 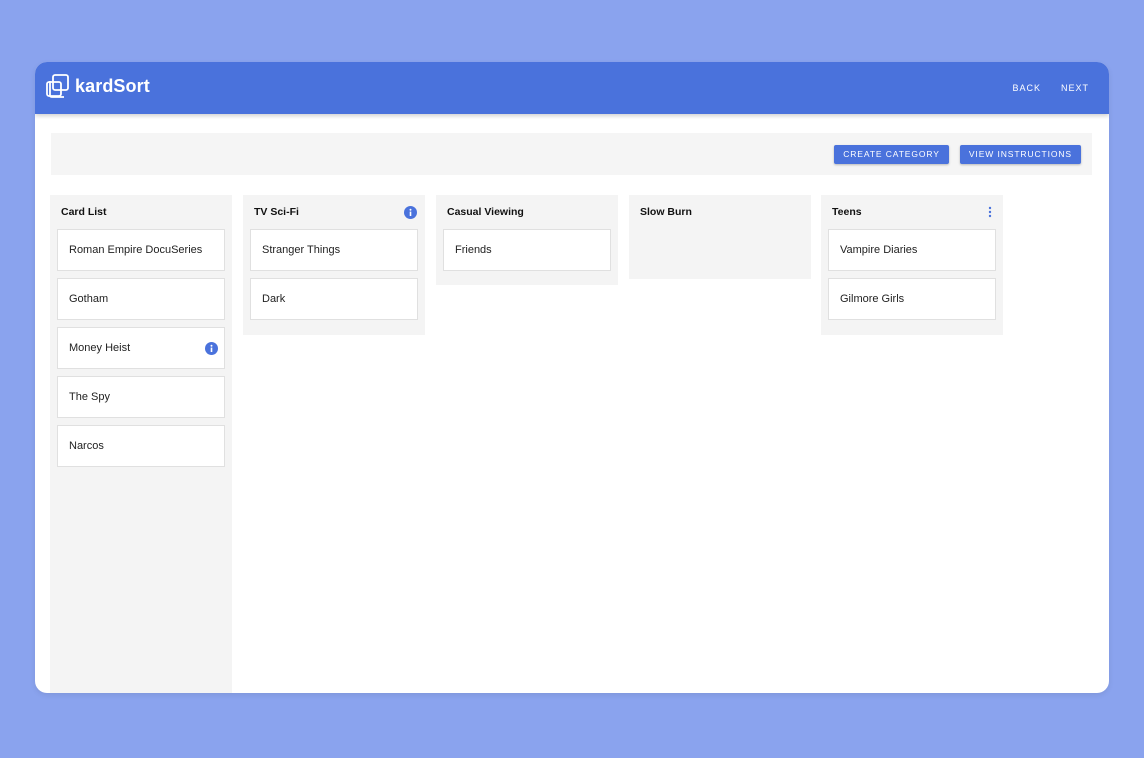 I want to click on card-item: The Spy, so click(x=141, y=397).